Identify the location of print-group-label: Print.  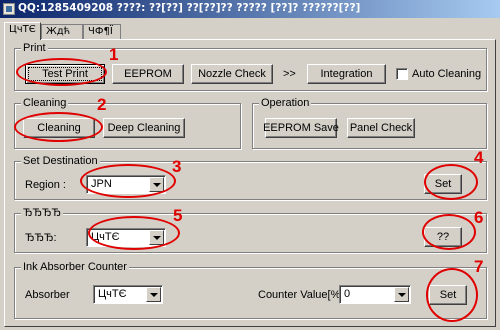
(34, 48).